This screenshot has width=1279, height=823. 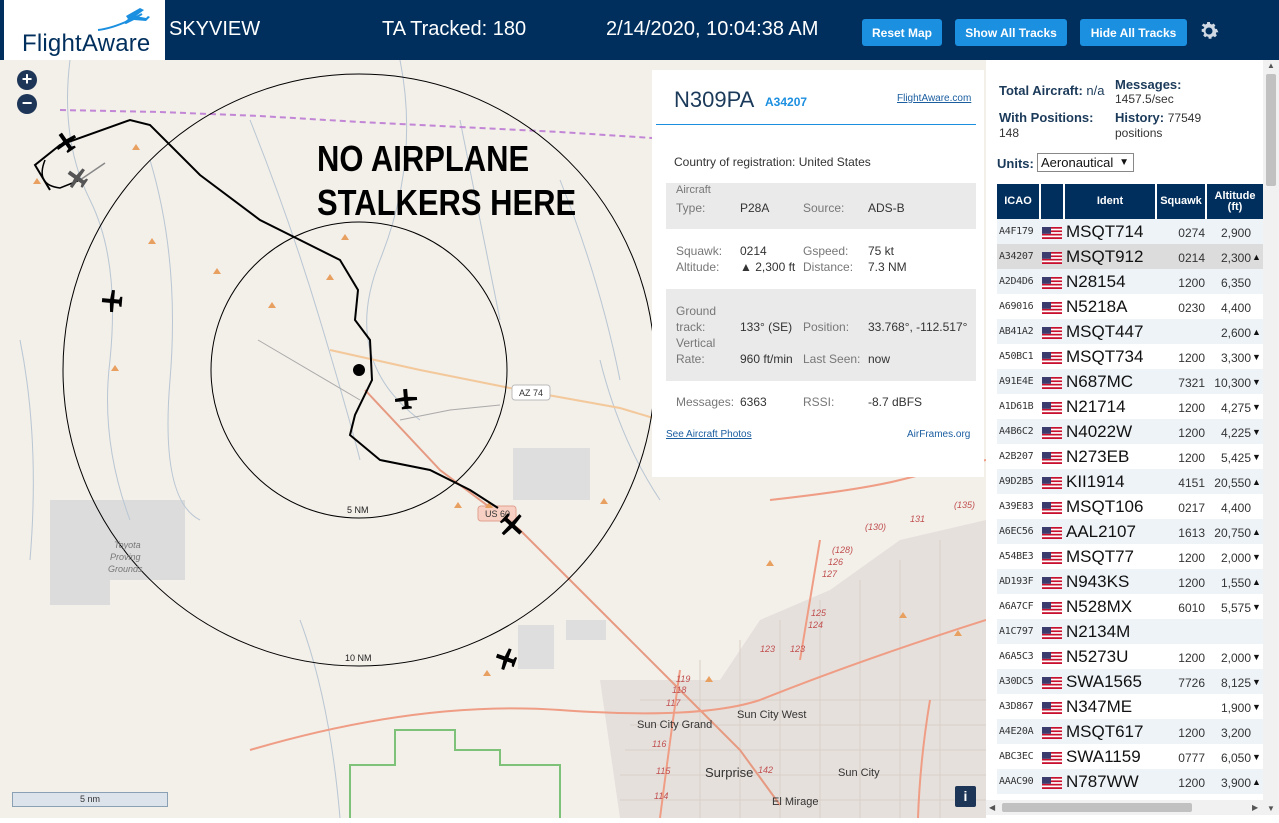 What do you see at coordinates (1099, 706) in the screenshot?
I see `row-ident: N347ME` at bounding box center [1099, 706].